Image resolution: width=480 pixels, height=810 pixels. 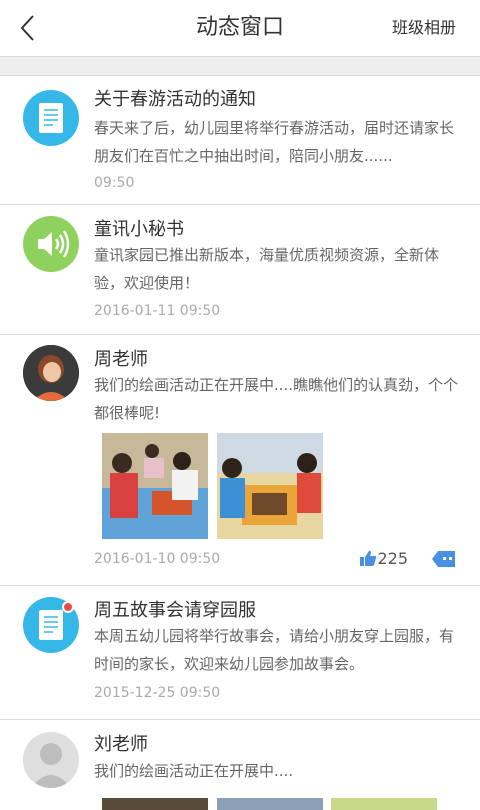 I want to click on class-album-button: 班级相册, so click(x=424, y=28).